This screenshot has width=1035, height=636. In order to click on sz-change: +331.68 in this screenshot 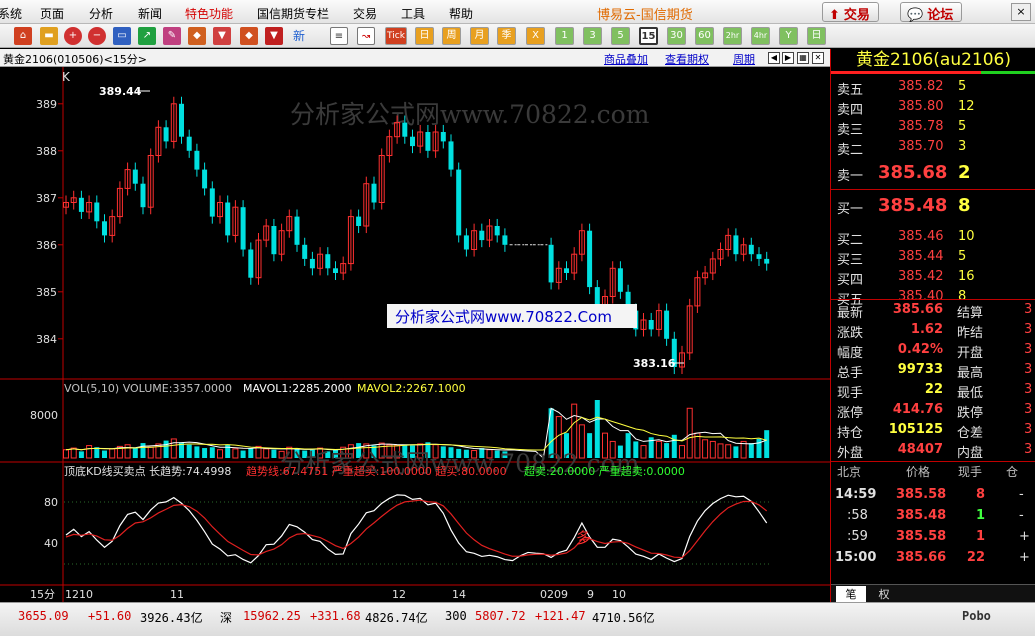, I will do `click(335, 616)`.